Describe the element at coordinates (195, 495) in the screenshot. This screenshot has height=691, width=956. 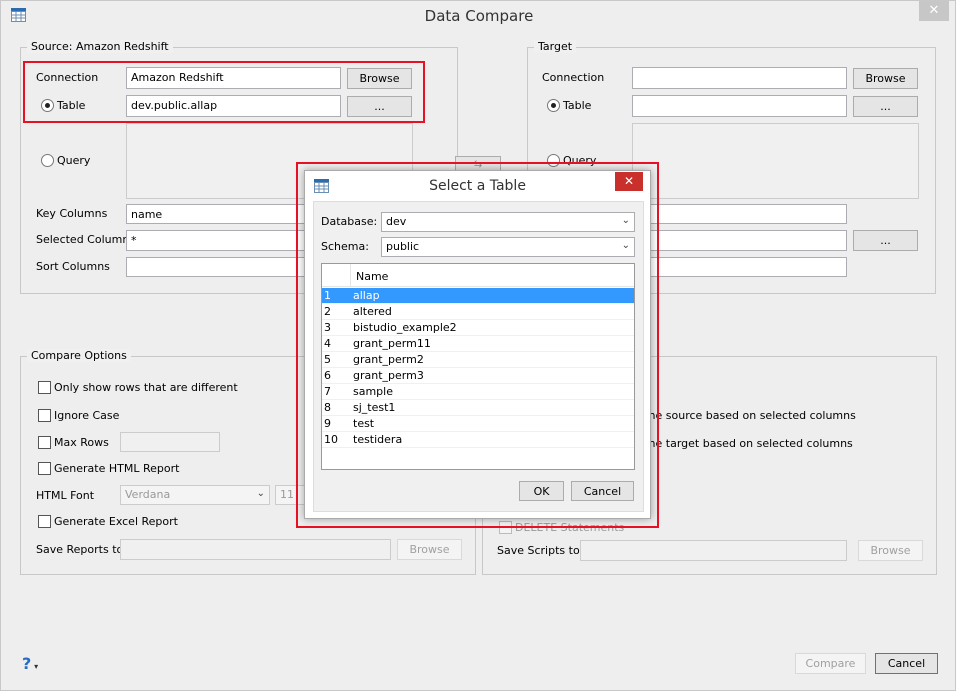
I see `html-font-select: Verdana ⌄` at that location.